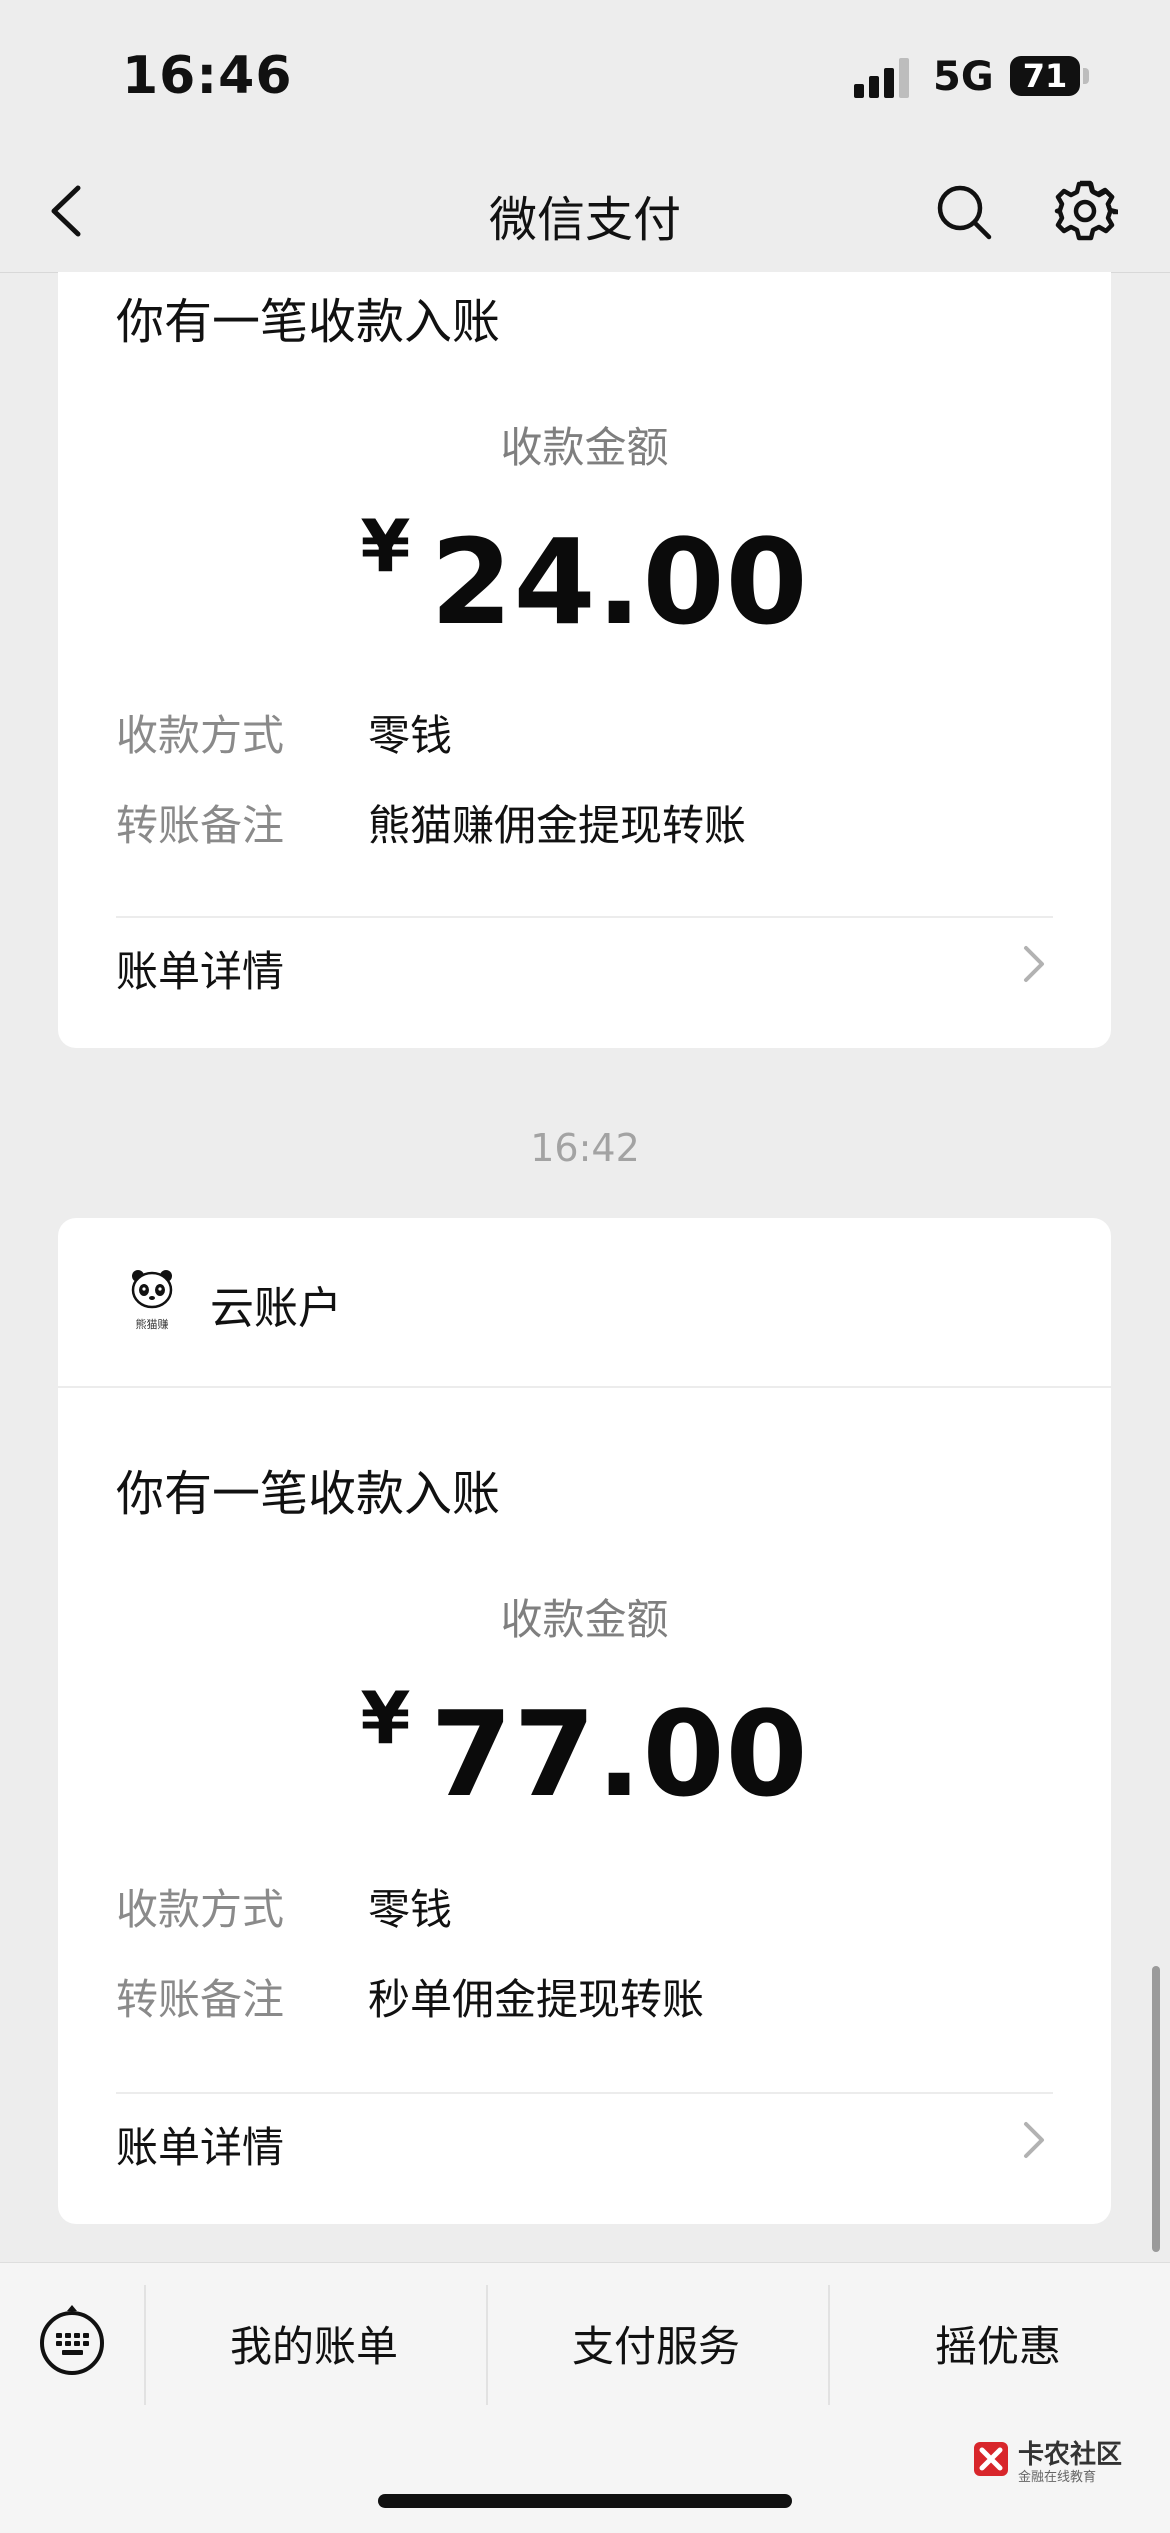 The width and height of the screenshot is (1170, 2533). Describe the element at coordinates (619, 582) in the screenshot. I see `amount-number: 24.00` at that location.